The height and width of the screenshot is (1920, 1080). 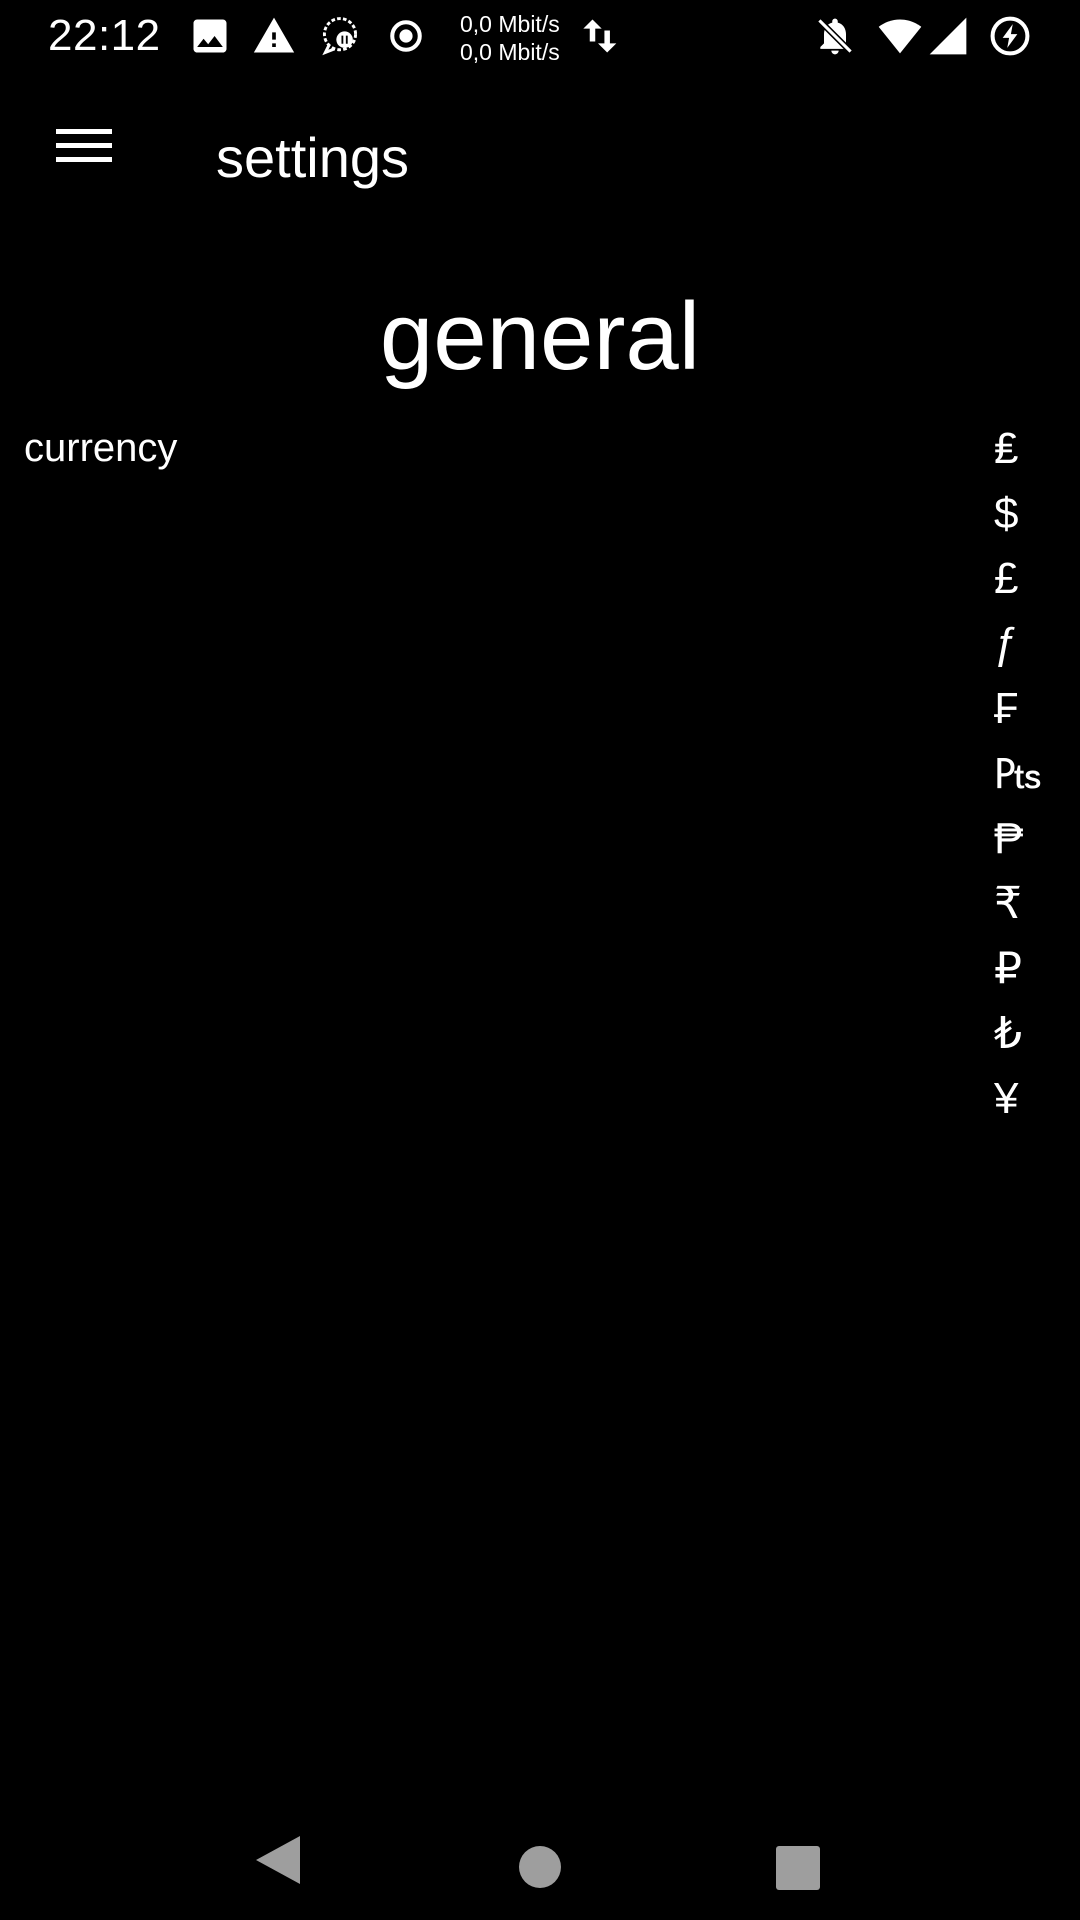 I want to click on currency-option: ₱, so click(x=1030, y=838).